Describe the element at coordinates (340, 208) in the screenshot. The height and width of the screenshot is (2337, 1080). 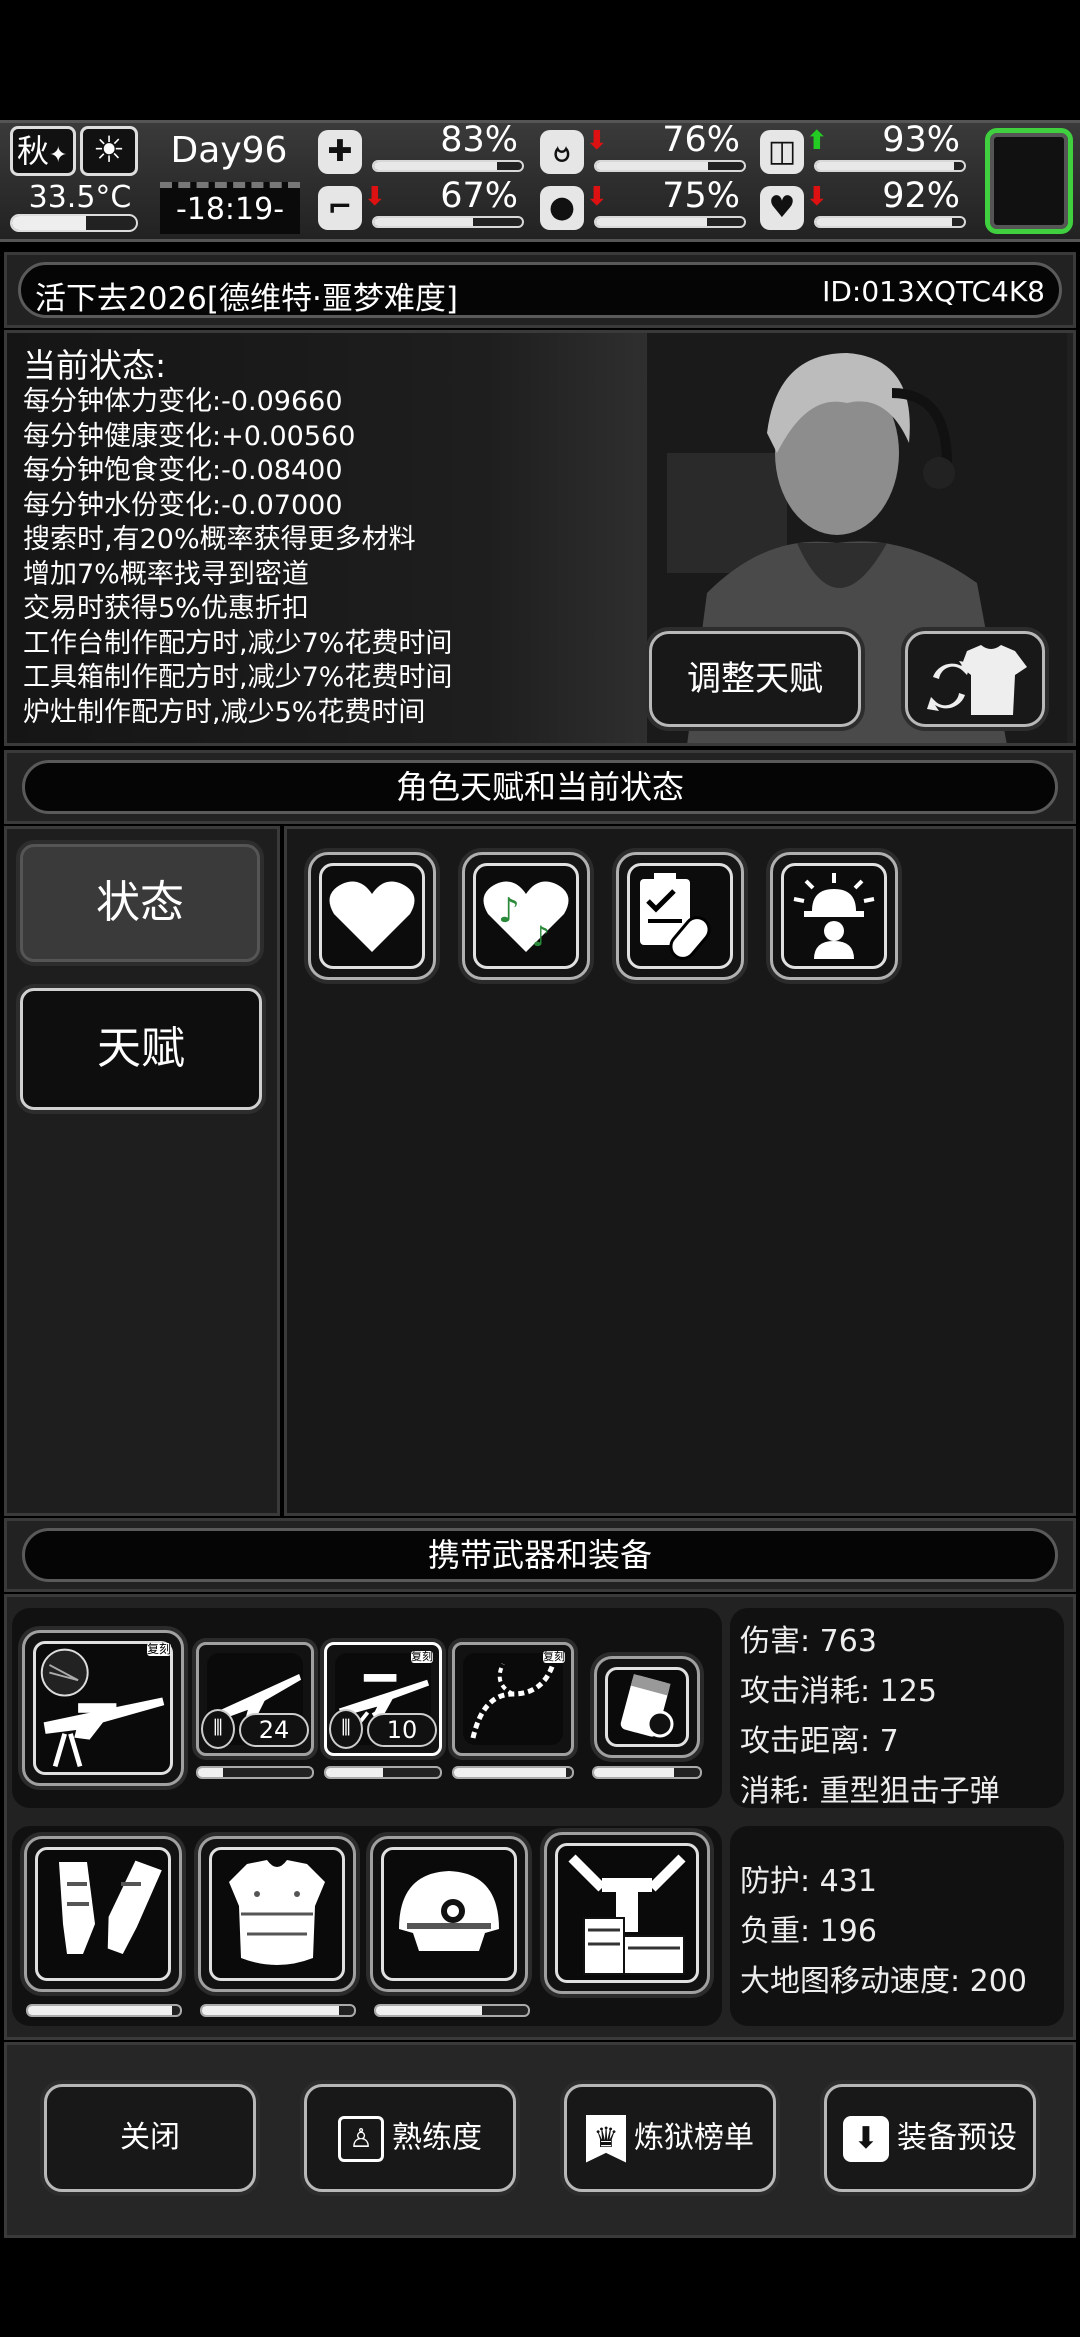
I see `boot-icon: ⌐` at that location.